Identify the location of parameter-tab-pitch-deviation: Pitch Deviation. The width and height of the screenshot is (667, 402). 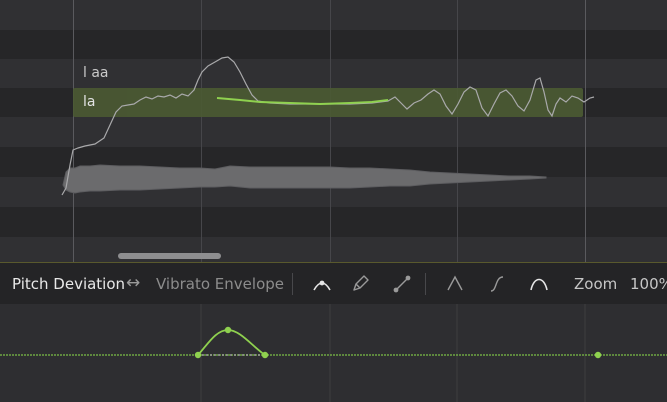
(68, 284).